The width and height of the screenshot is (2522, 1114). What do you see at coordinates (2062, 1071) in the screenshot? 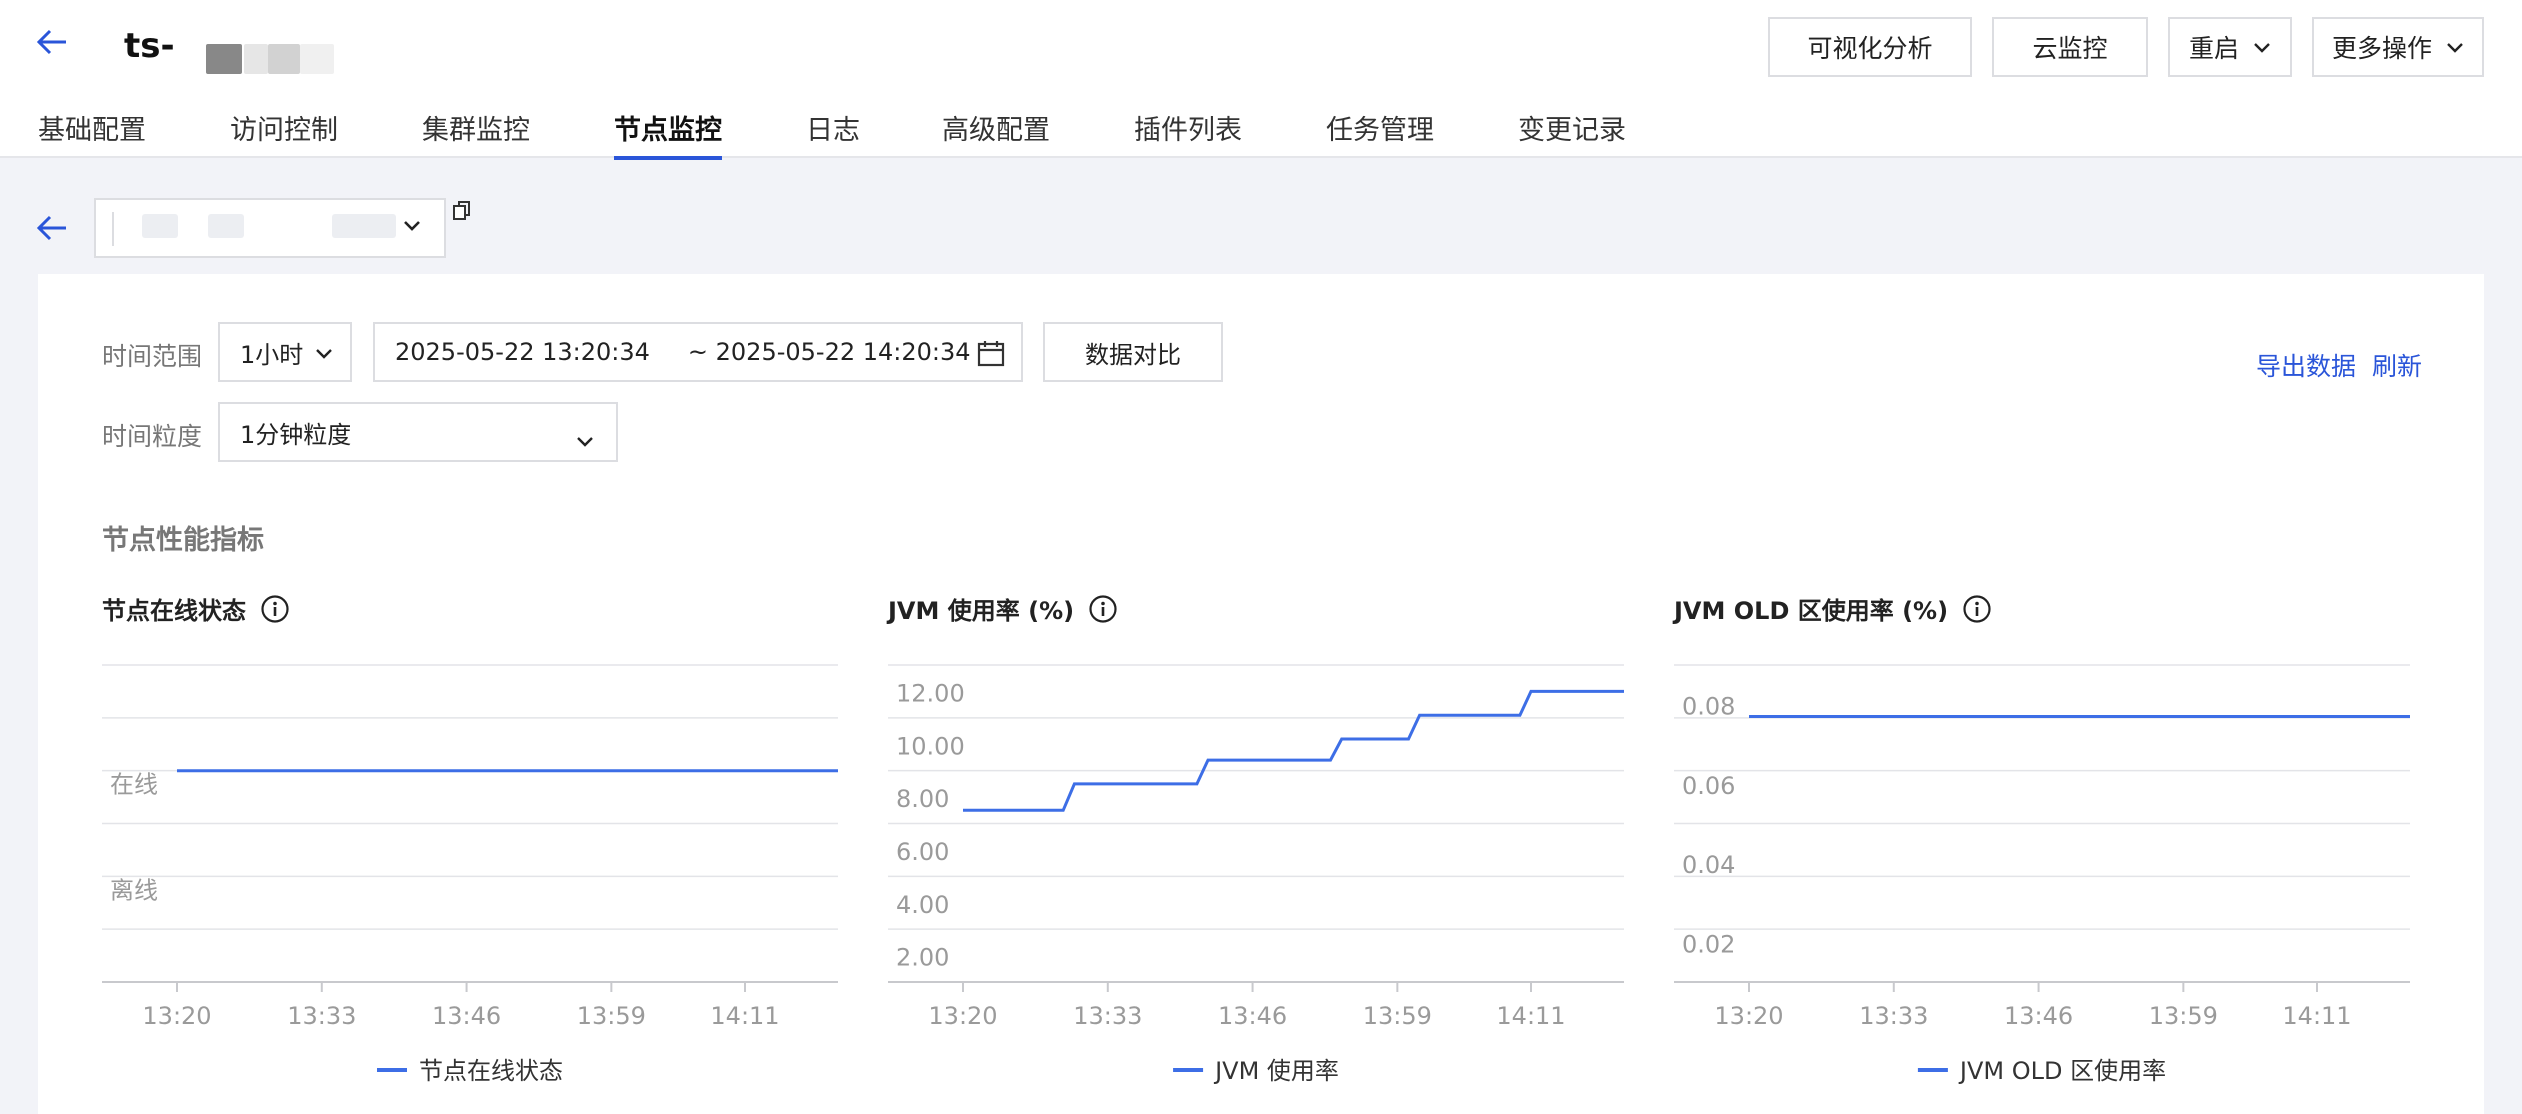
I see `legend-label: JVM OLD 区使用率` at bounding box center [2062, 1071].